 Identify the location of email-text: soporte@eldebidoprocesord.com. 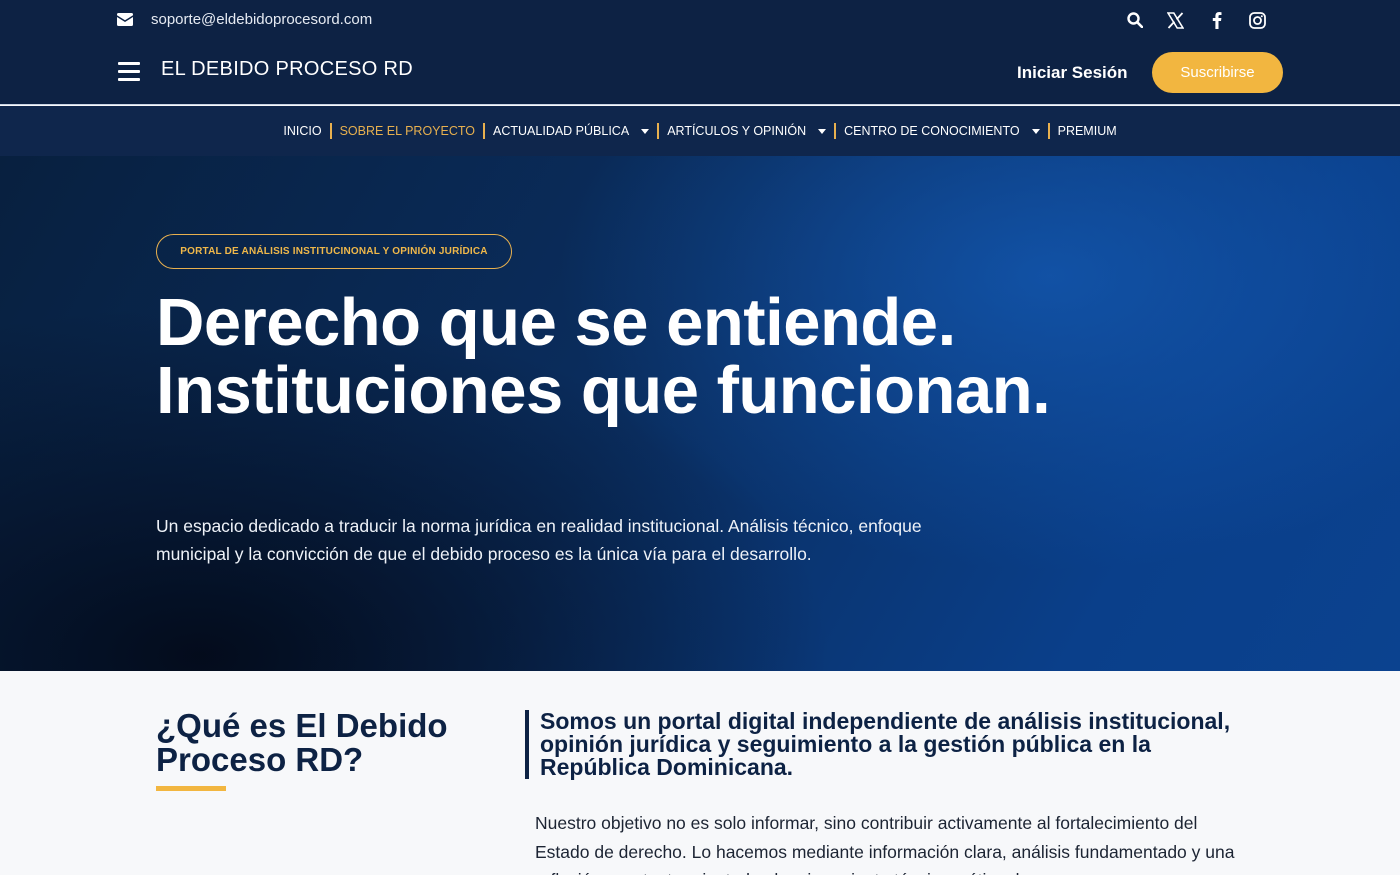
(262, 19).